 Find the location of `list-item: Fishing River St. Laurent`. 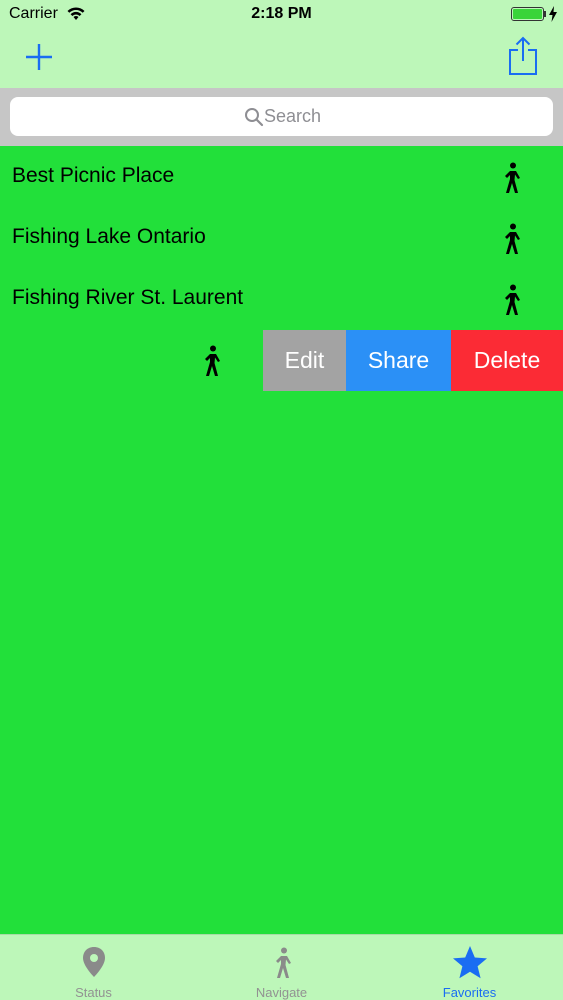

list-item: Fishing River St. Laurent is located at coordinates (281, 299).